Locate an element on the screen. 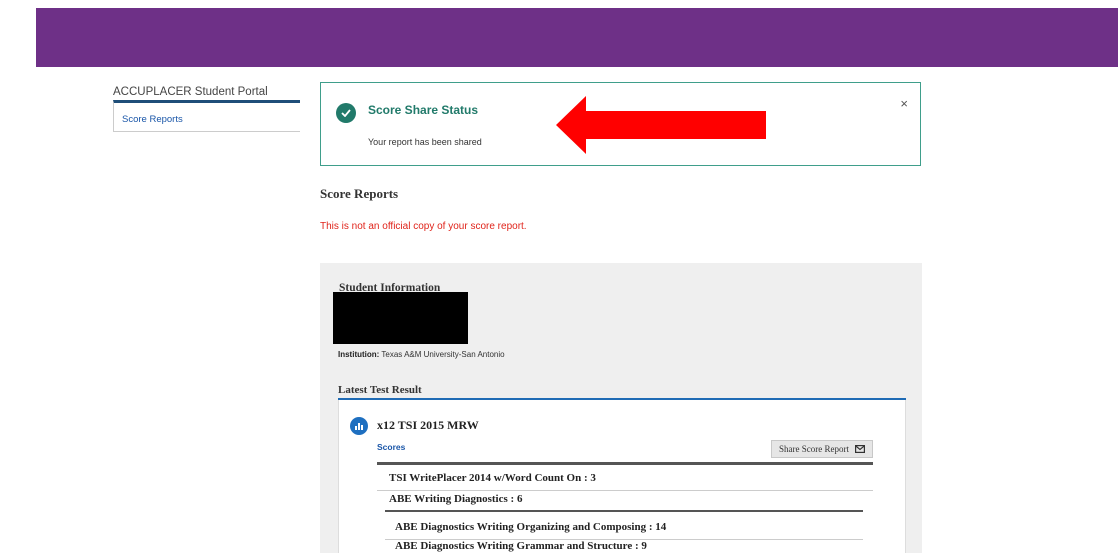 The height and width of the screenshot is (553, 1118). sidebar-title: ACCUPLACER Student Portal is located at coordinates (190, 92).